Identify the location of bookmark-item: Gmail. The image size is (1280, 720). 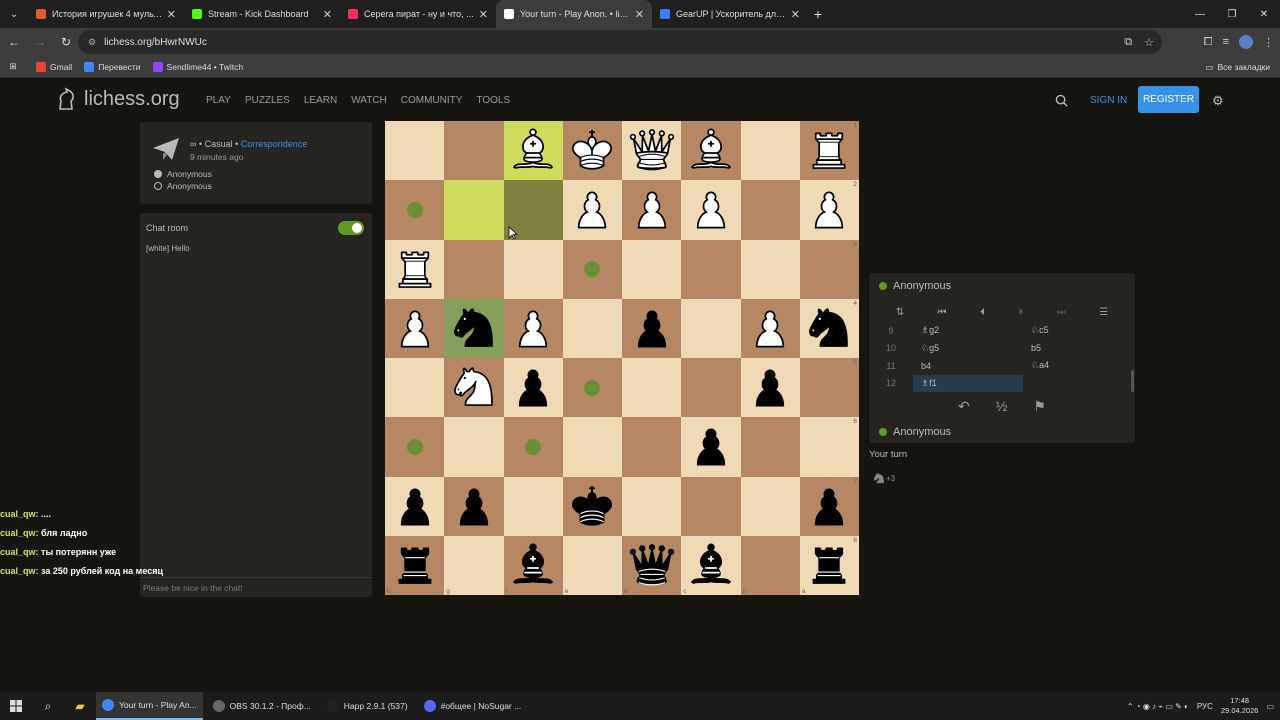
(54, 66).